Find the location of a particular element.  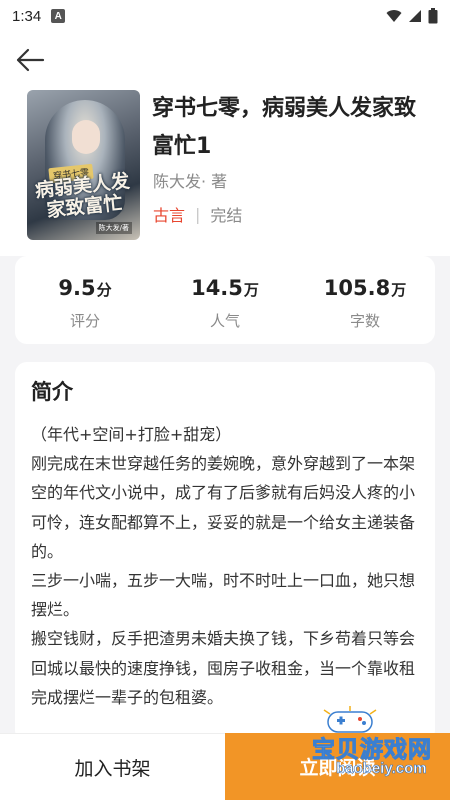

bottom-action-bar: 加入书架 立即阅读 is located at coordinates (225, 766).